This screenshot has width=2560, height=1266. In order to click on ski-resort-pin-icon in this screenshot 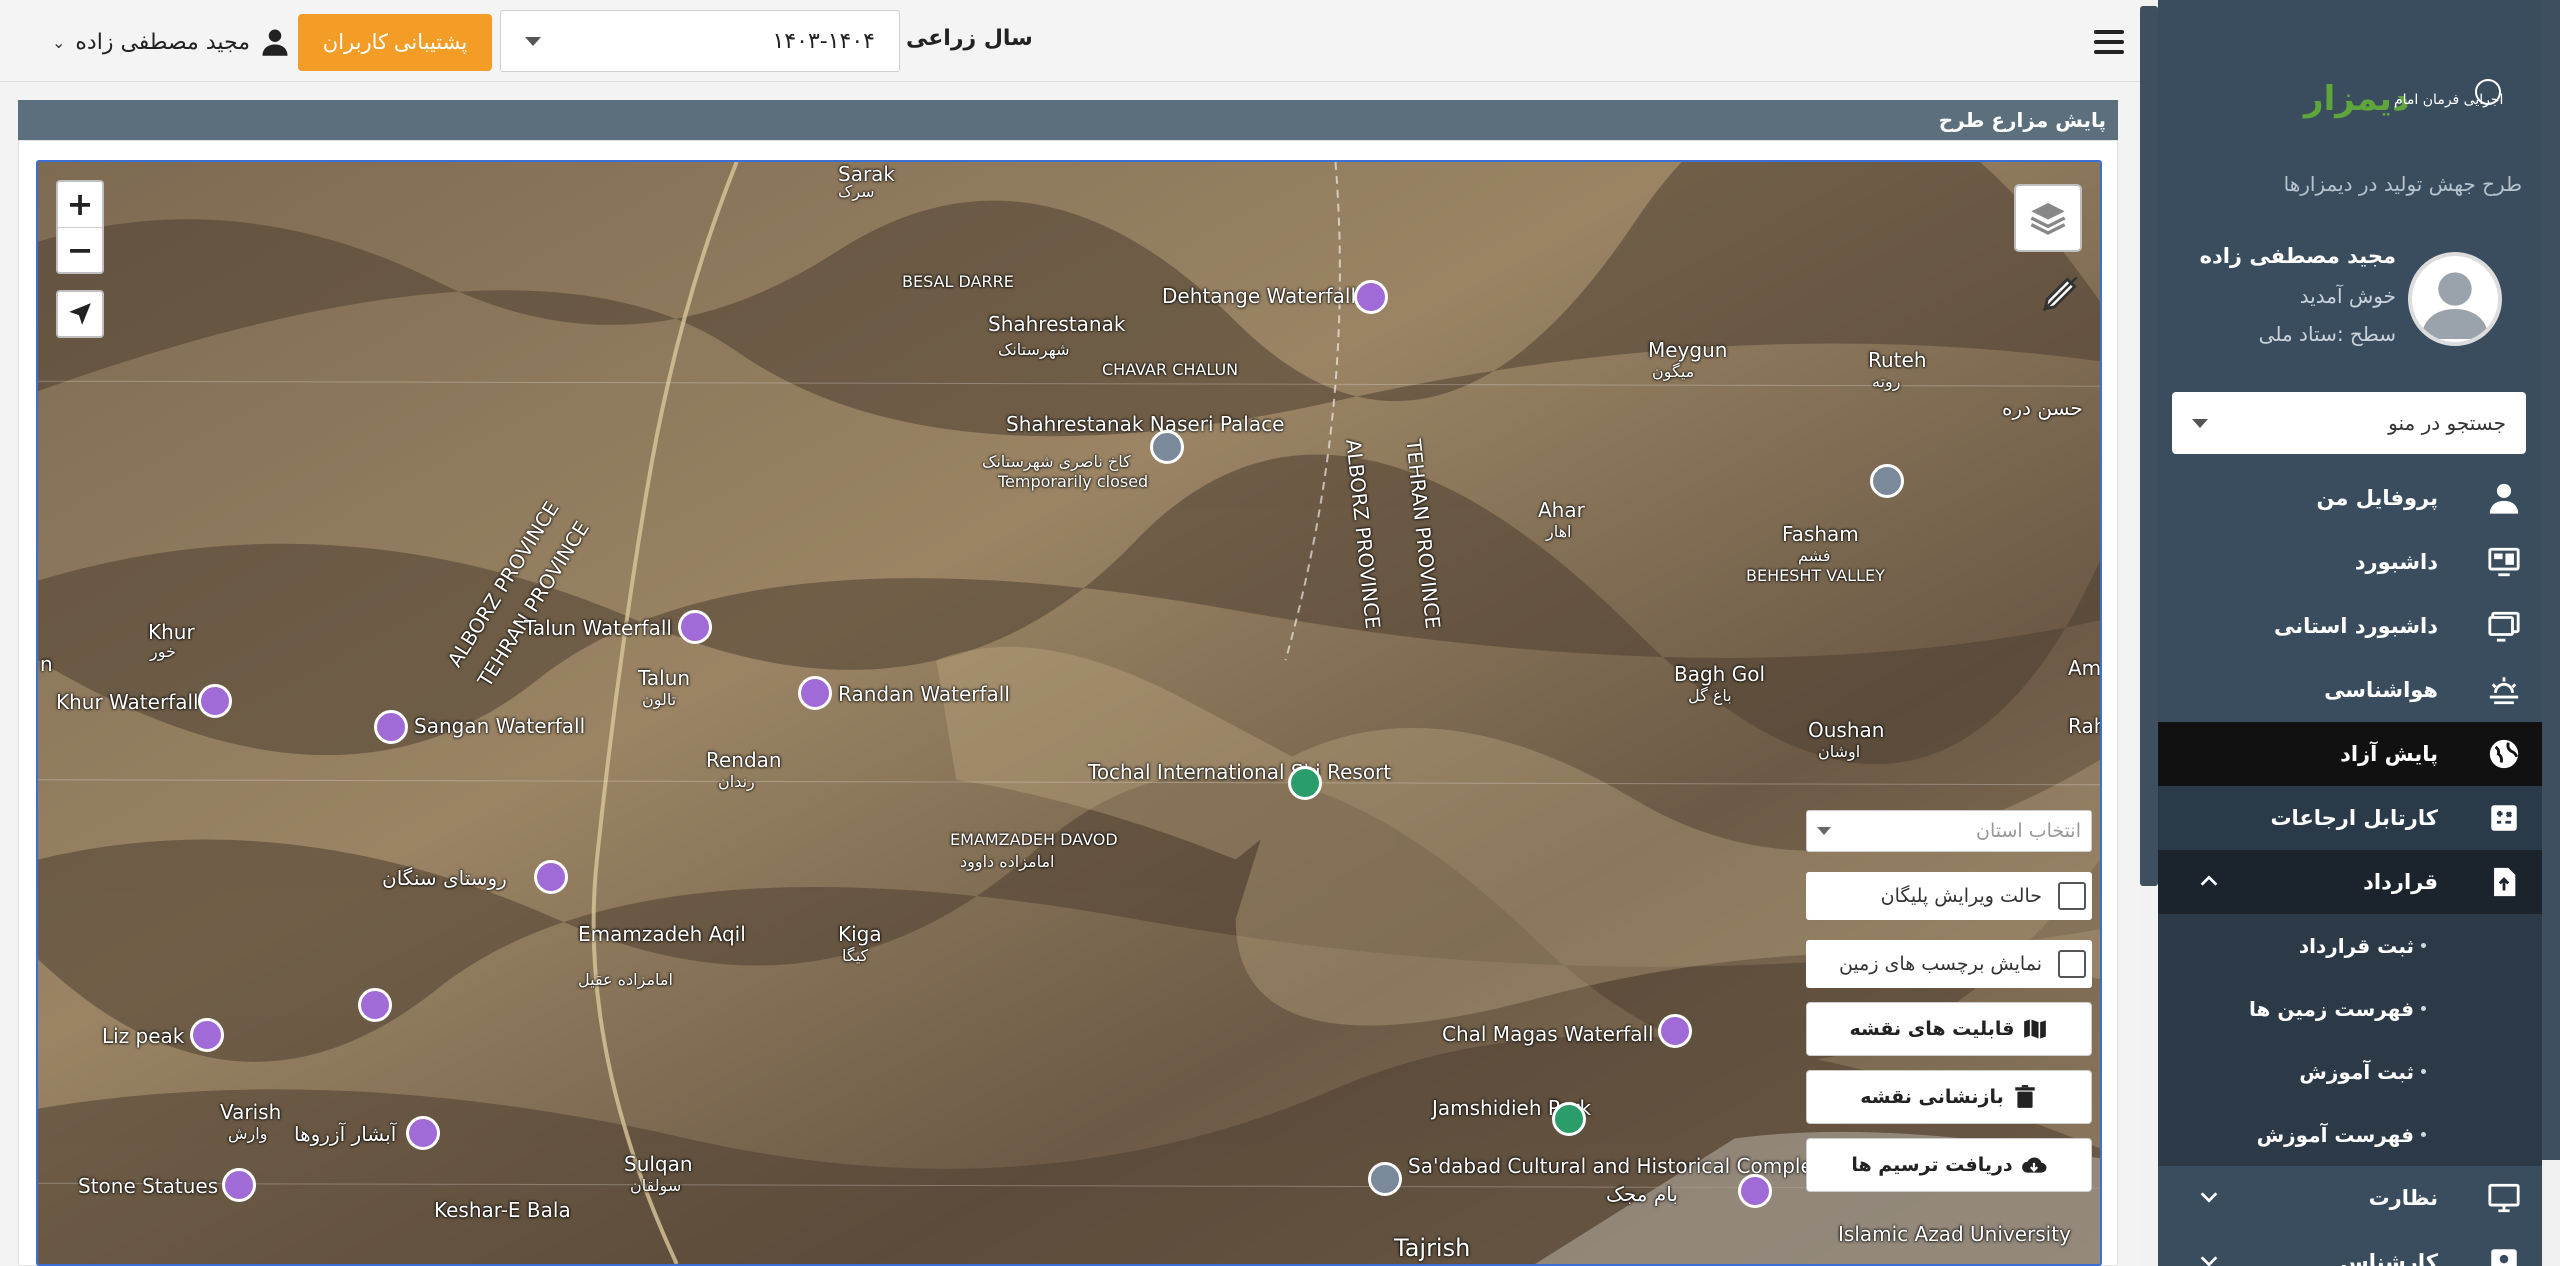, I will do `click(1305, 783)`.